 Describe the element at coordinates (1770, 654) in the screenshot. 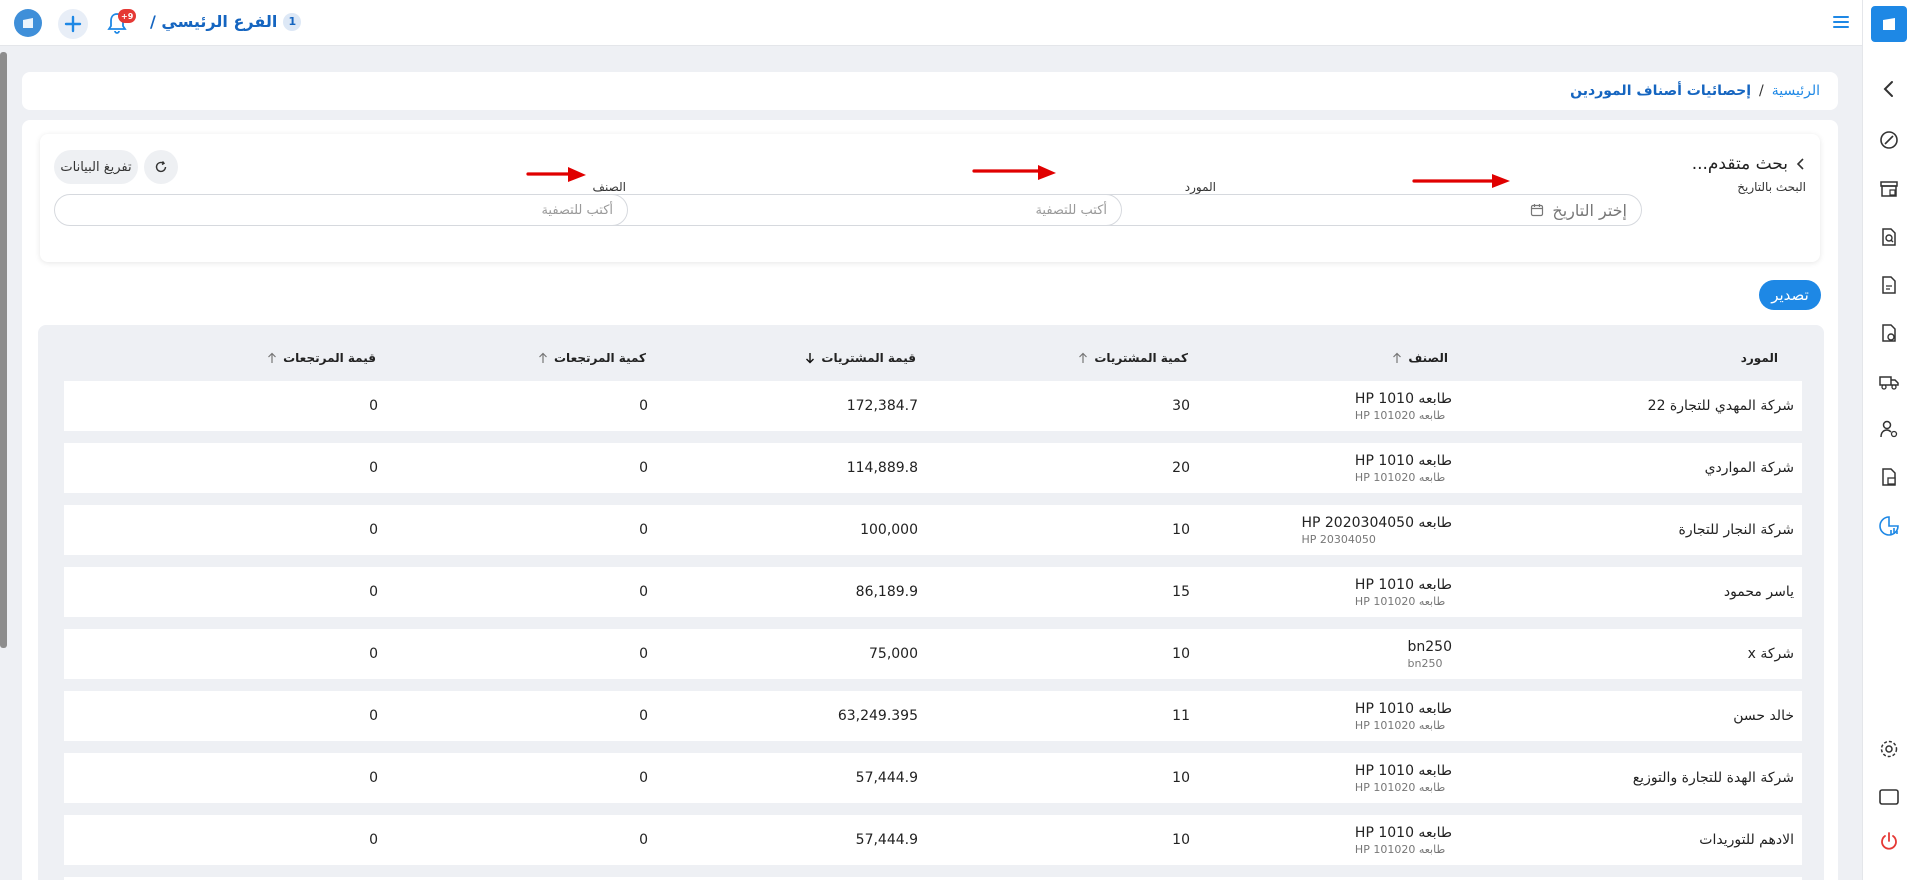

I see `cell-supplier: شركة x` at that location.